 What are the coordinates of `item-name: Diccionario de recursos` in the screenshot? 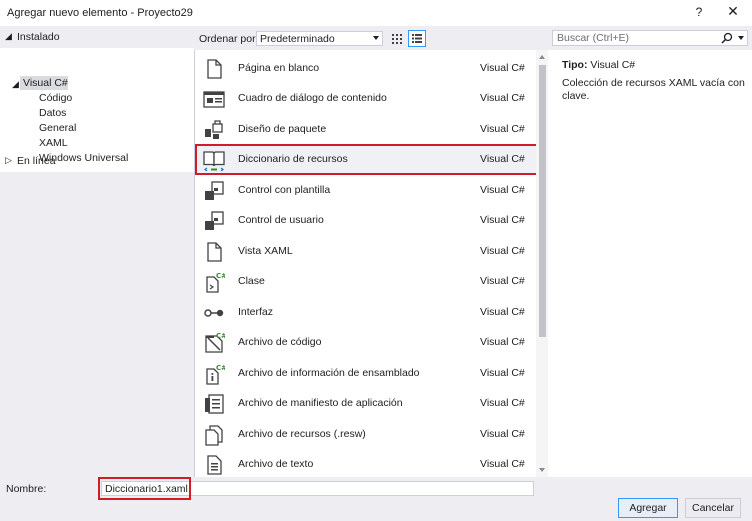 It's located at (293, 159).